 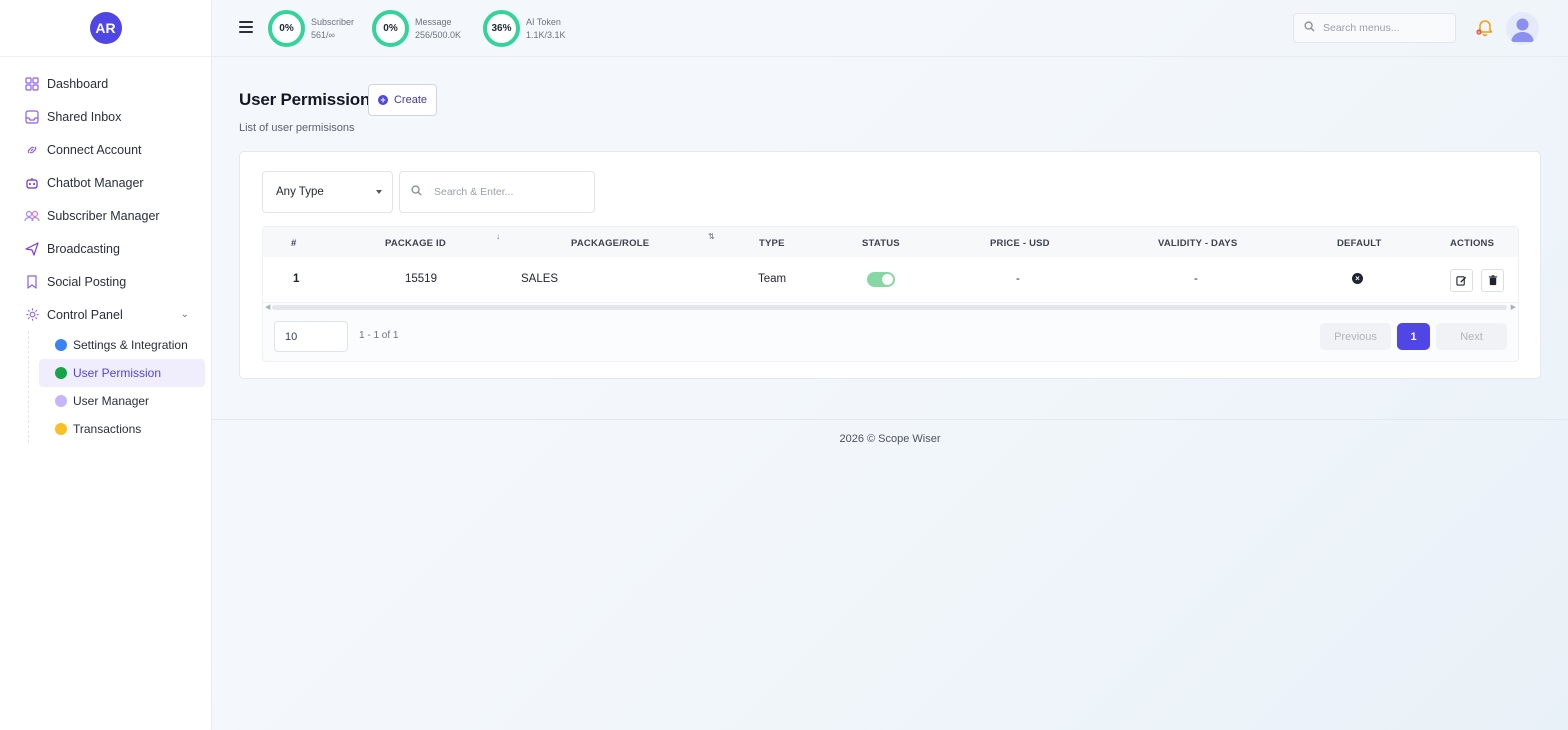 I want to click on scroll-left-icon: ◀, so click(x=267, y=307).